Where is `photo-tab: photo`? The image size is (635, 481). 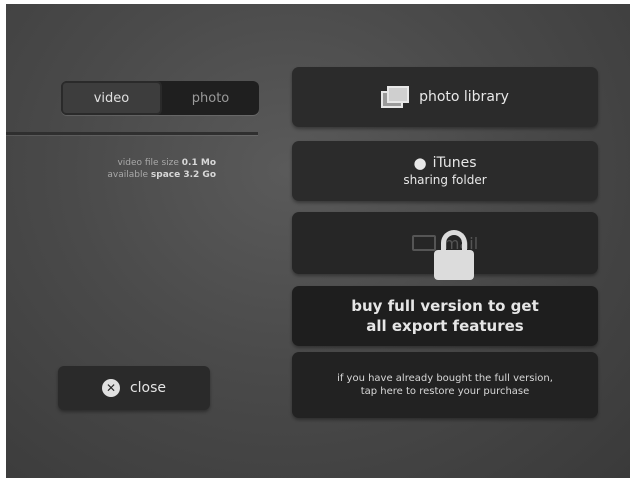
photo-tab: photo is located at coordinates (210, 98).